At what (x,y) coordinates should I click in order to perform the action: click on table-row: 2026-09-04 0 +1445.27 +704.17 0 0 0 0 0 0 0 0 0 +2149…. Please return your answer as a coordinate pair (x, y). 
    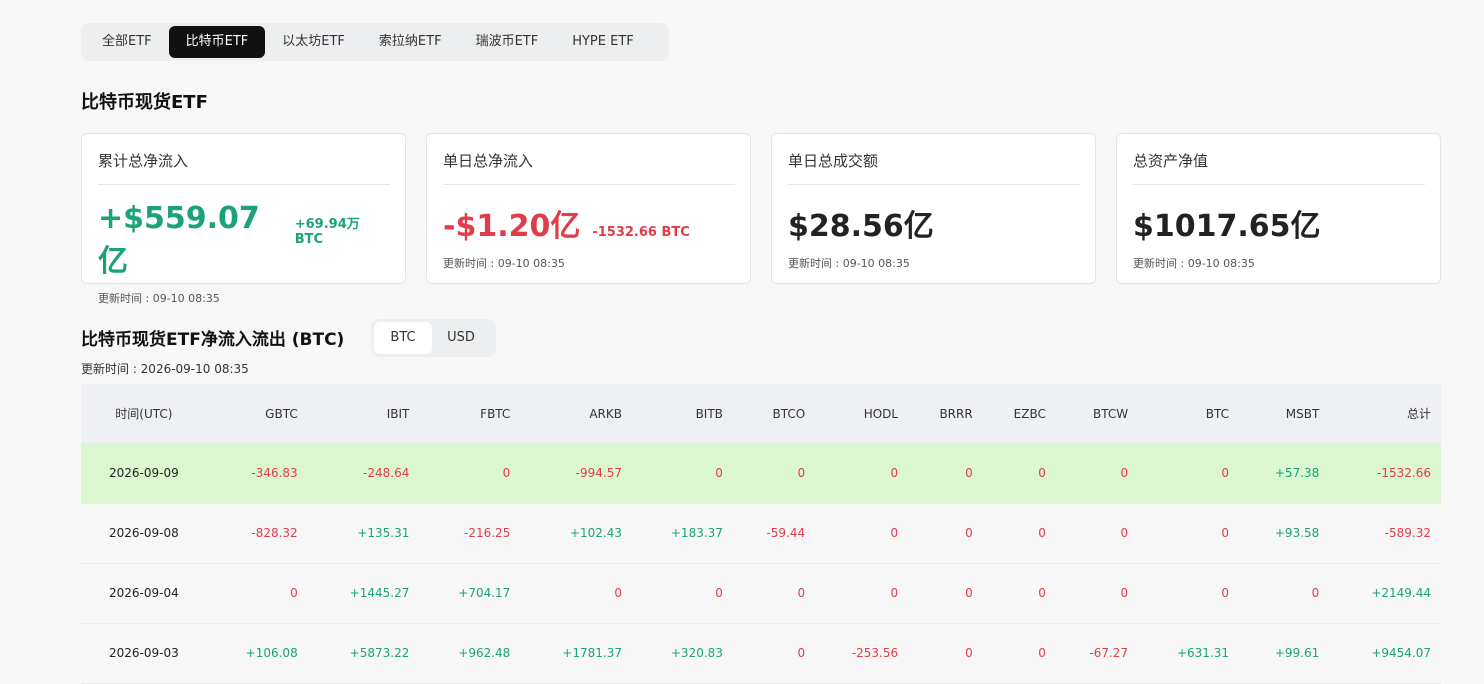
    Looking at the image, I should click on (761, 593).